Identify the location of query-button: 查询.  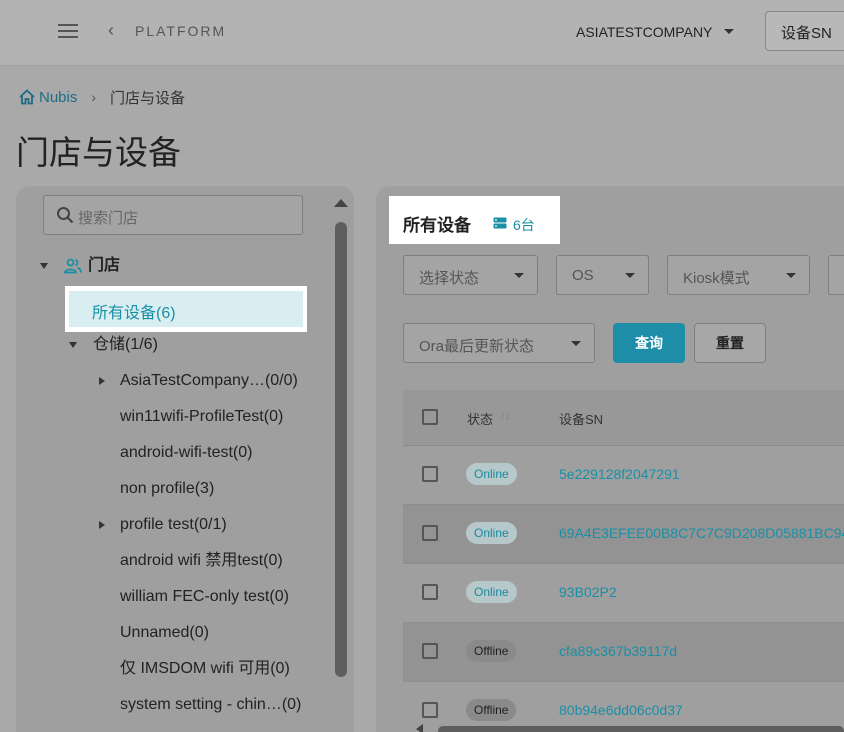
(649, 343).